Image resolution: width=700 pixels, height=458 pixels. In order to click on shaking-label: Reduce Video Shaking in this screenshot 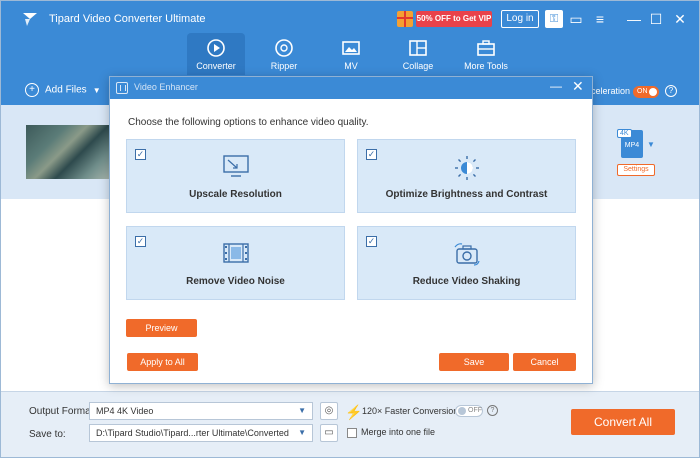, I will do `click(466, 281)`.